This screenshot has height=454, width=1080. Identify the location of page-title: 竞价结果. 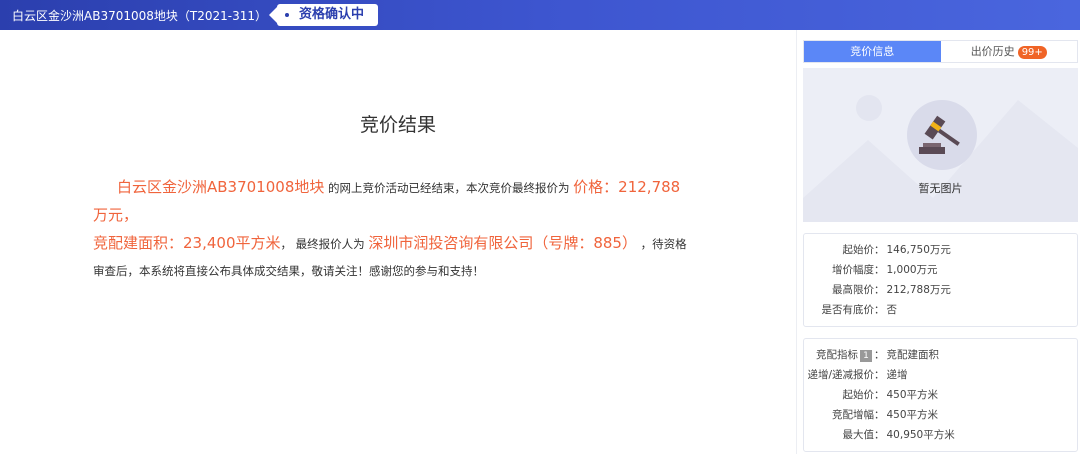
(397, 125).